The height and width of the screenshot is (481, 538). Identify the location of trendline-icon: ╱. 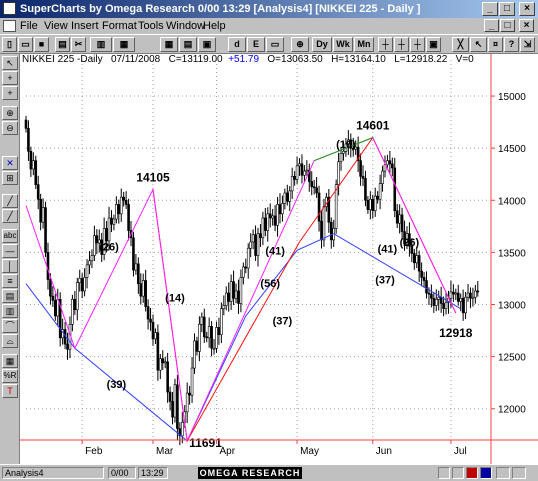
(10, 201).